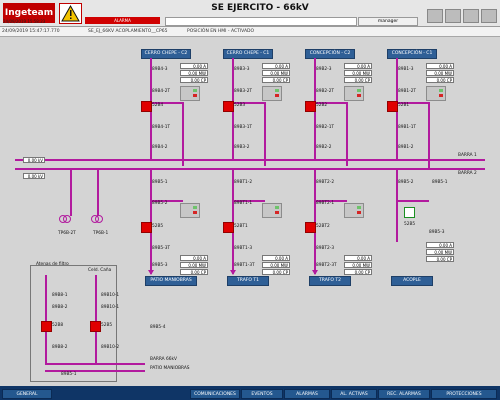 Image resolution: width=500 pixels, height=400 pixels. I want to click on transformer-label: TP6B-1, so click(101, 233).